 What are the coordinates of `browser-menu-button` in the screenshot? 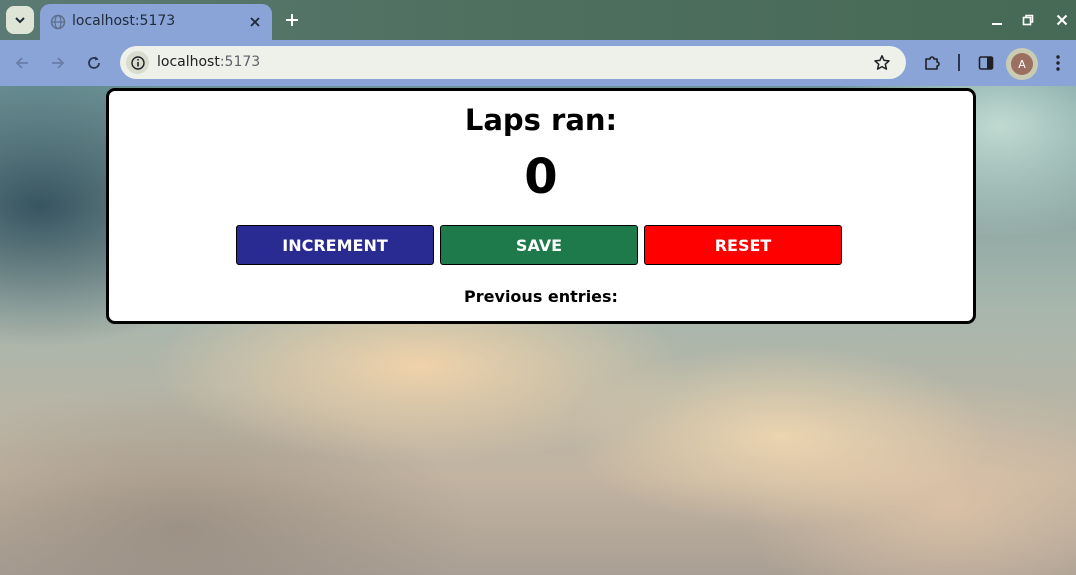 It's located at (1058, 63).